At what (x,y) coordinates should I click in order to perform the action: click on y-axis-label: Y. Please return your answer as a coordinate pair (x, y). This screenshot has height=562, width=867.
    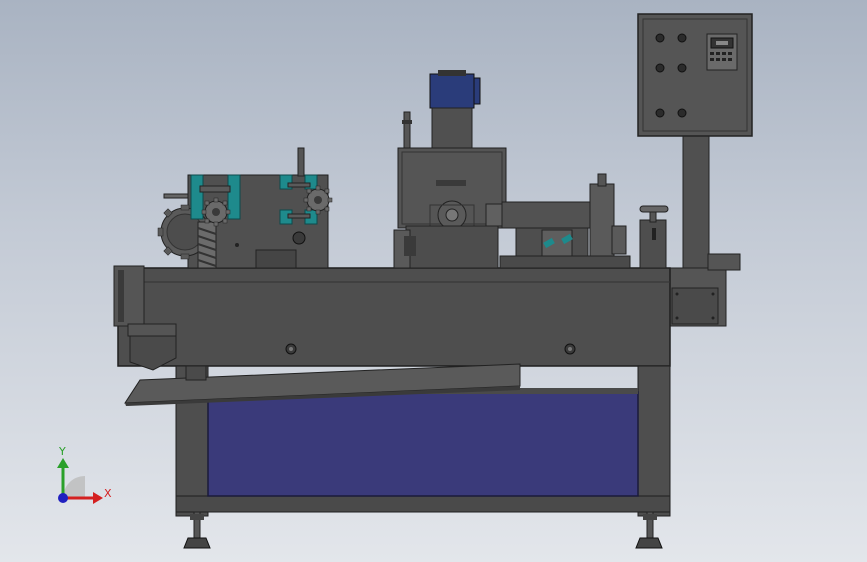
    Looking at the image, I should click on (62, 451).